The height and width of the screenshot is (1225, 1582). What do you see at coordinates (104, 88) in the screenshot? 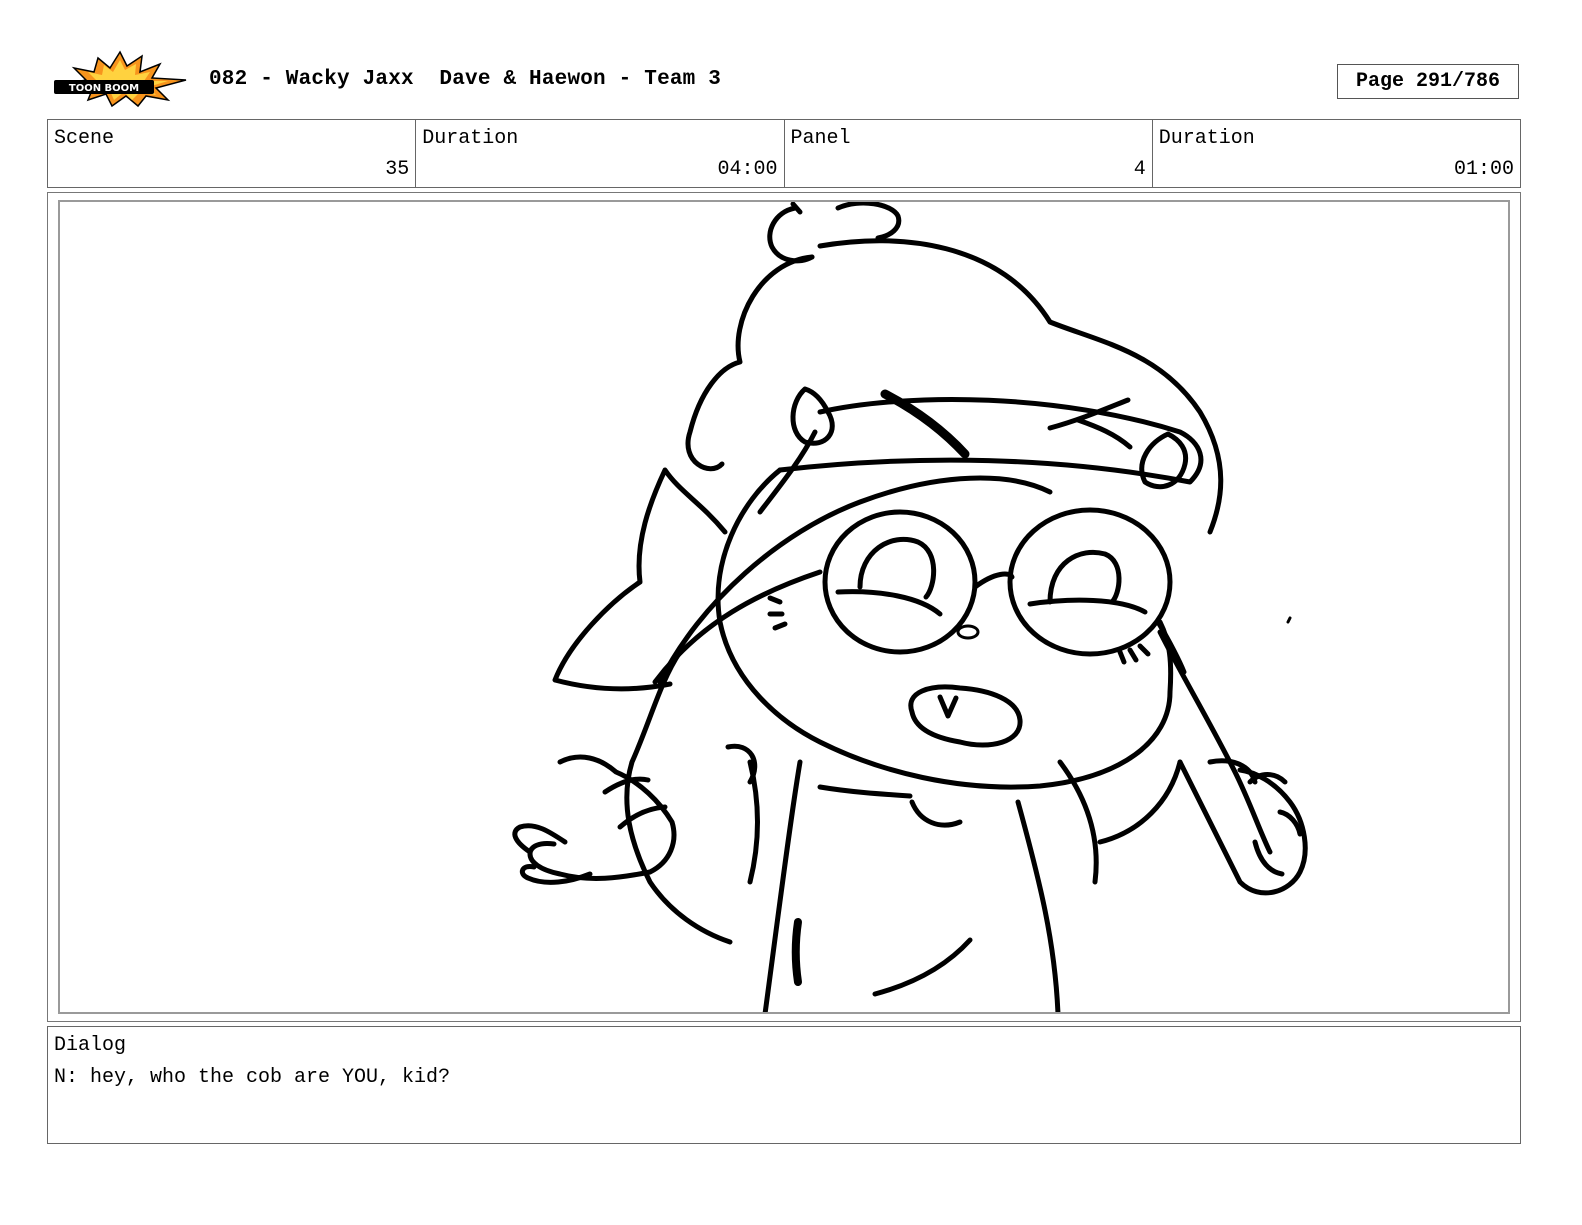
I see `logo-text: TOON BOOM` at bounding box center [104, 88].